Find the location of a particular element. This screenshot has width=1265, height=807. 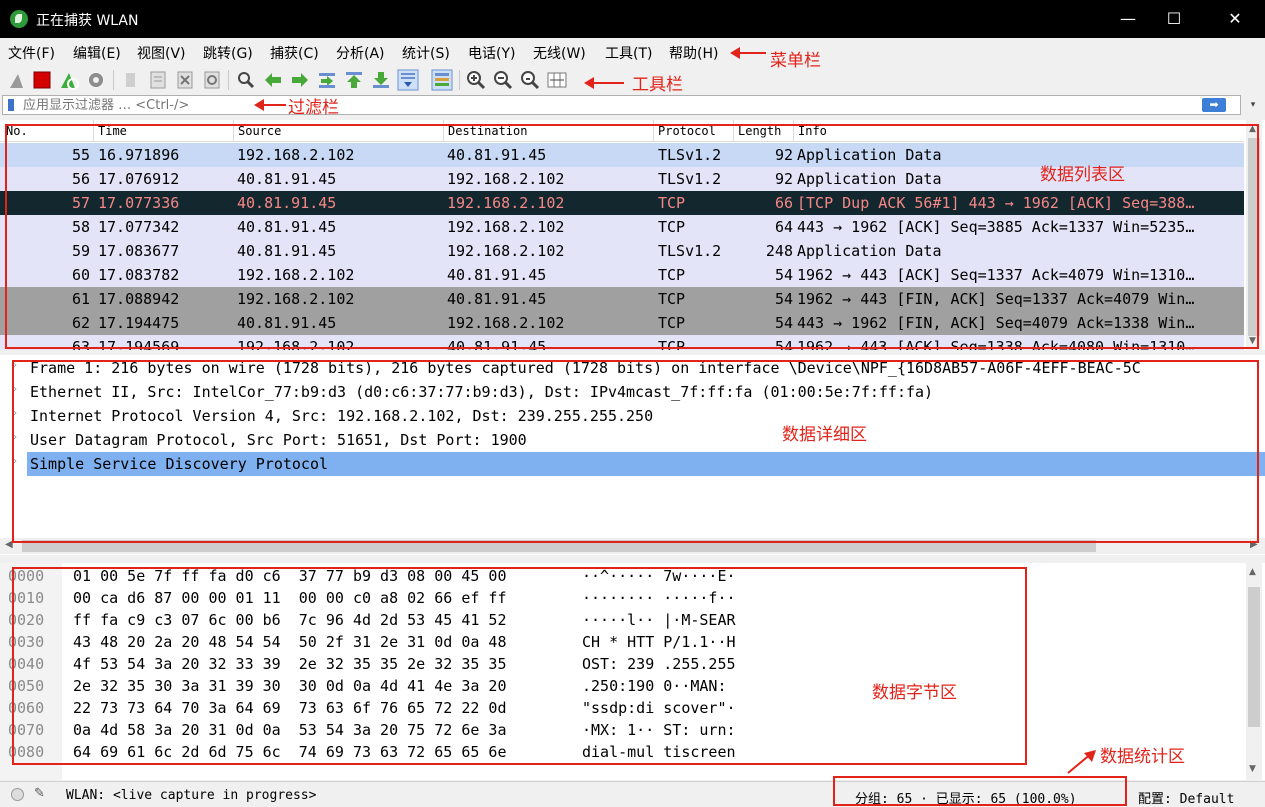

colorize-icon is located at coordinates (442, 80).